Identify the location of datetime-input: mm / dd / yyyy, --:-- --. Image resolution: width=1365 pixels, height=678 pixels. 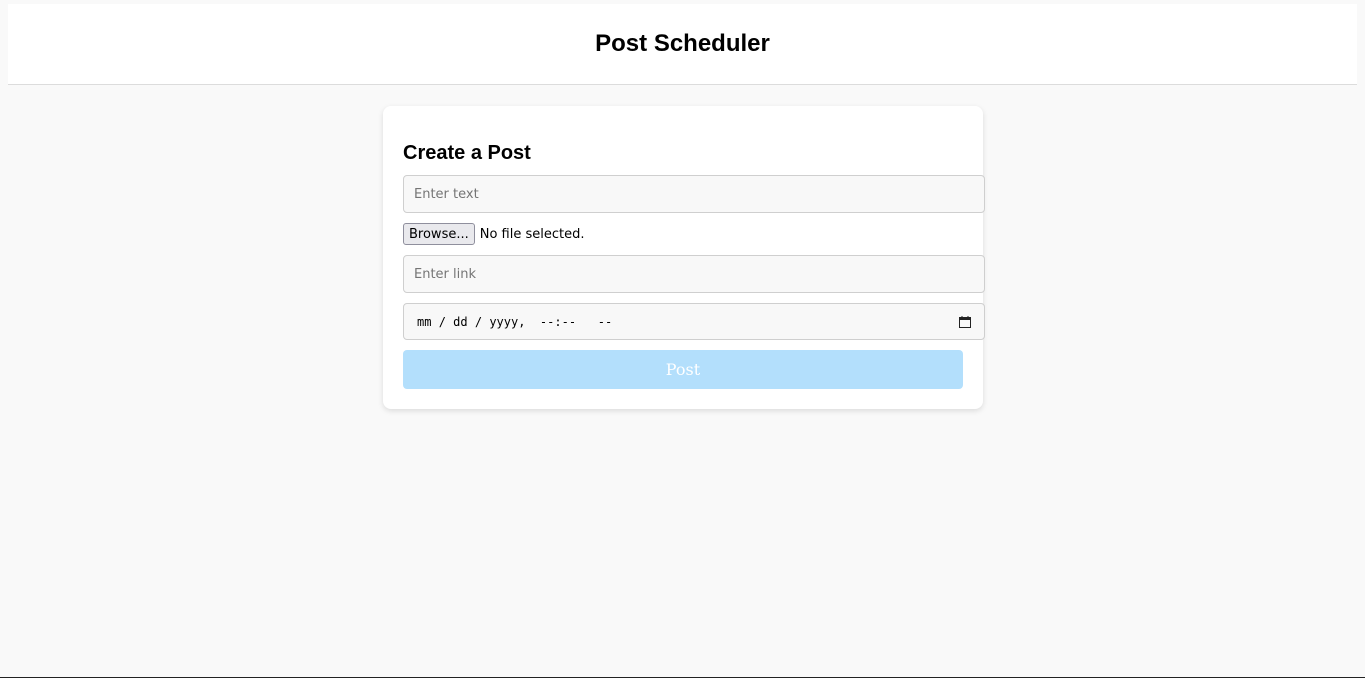
(694, 321).